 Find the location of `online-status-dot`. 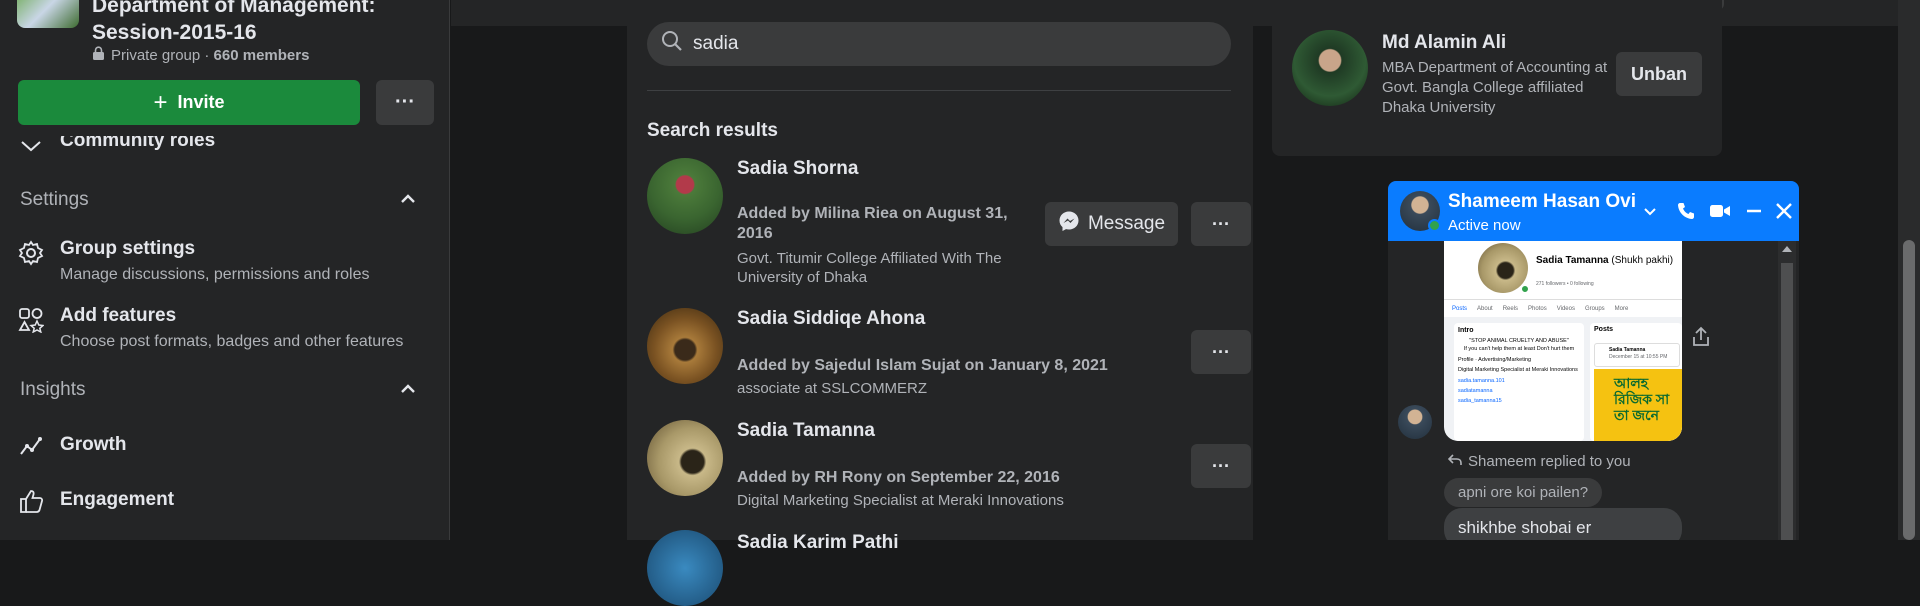

online-status-dot is located at coordinates (1434, 225).